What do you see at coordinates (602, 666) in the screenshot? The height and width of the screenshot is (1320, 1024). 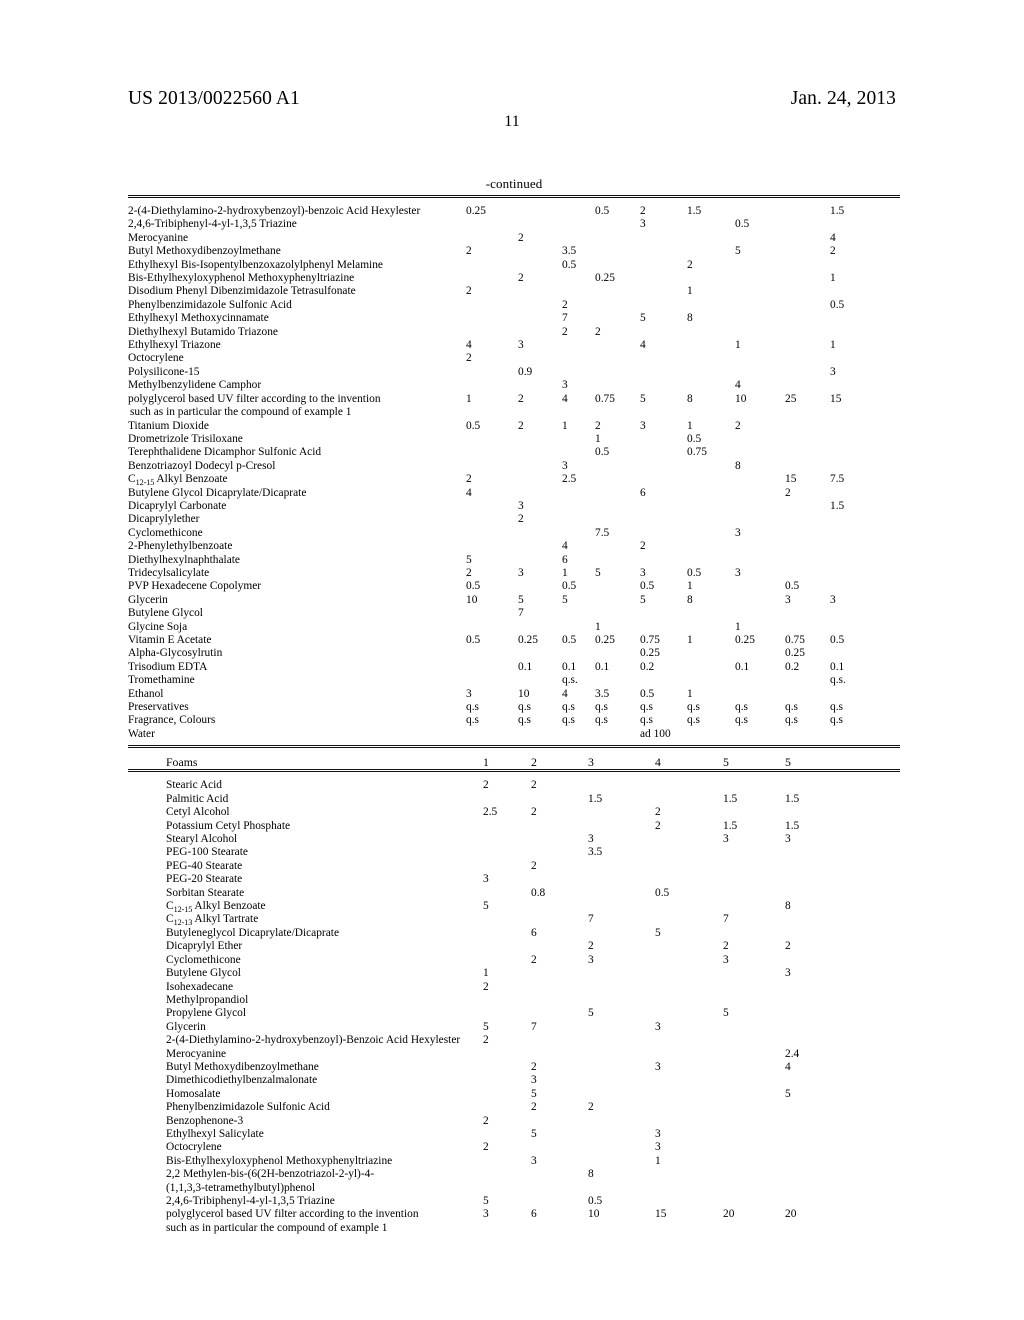 I see `table-cell-value: 0.1` at bounding box center [602, 666].